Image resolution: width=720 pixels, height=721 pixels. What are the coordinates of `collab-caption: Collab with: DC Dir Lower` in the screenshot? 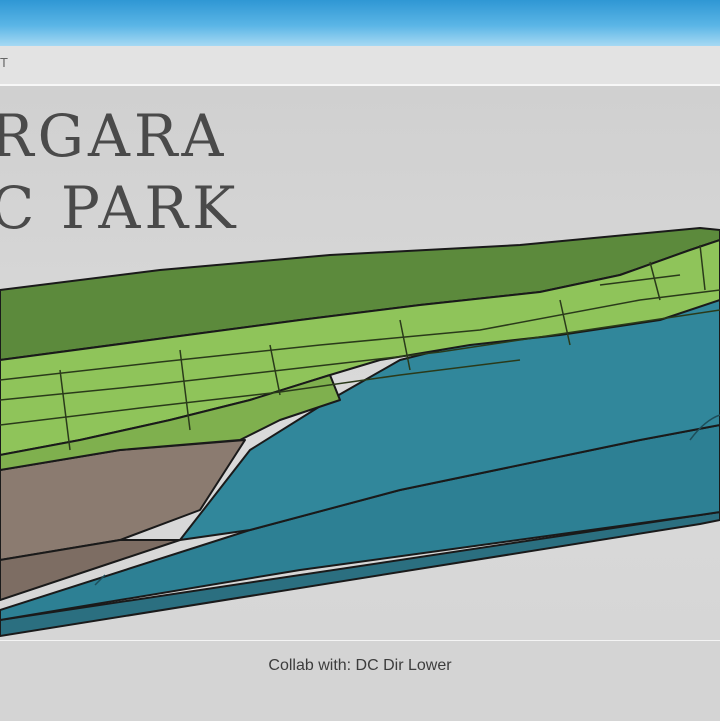 It's located at (360, 665).